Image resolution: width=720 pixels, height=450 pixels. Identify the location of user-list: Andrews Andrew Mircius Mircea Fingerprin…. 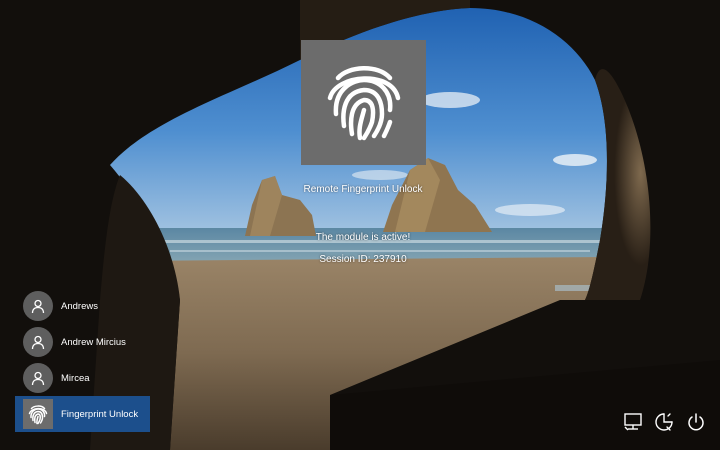
(85, 360).